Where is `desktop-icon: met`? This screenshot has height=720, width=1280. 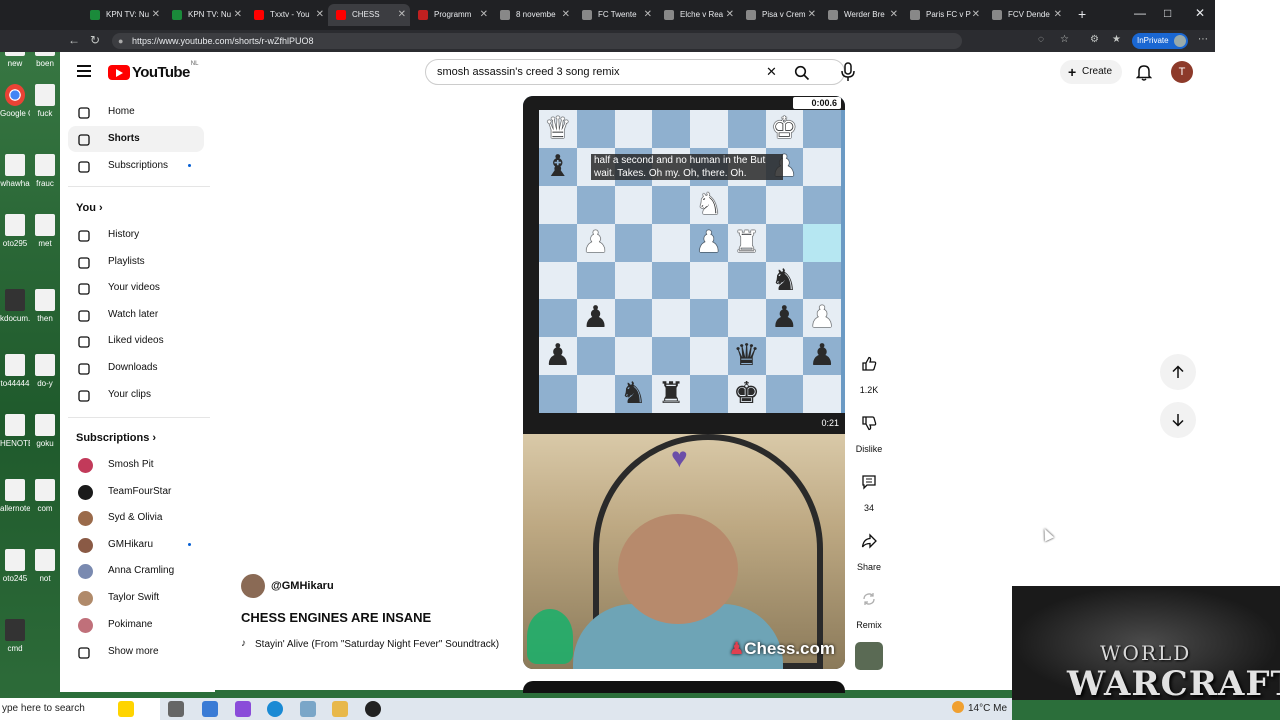
desktop-icon: met is located at coordinates (45, 240).